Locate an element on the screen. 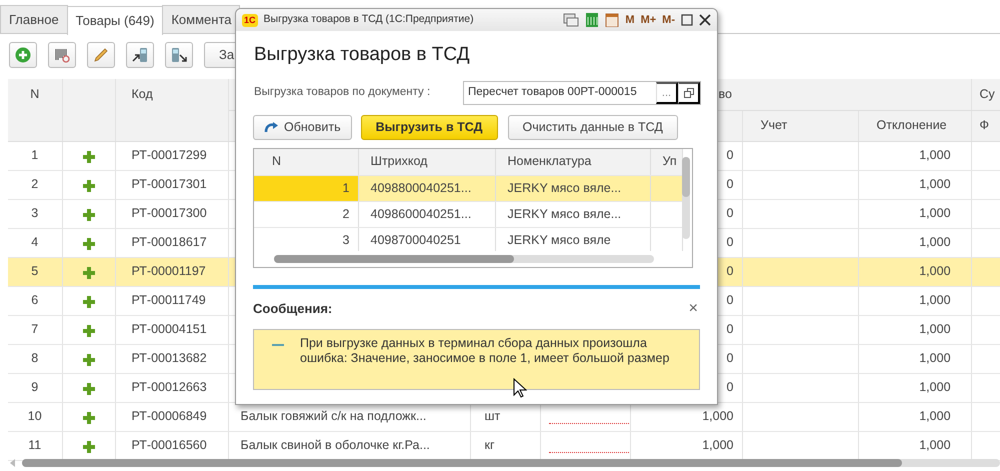  row-number: 10 is located at coordinates (35, 416).